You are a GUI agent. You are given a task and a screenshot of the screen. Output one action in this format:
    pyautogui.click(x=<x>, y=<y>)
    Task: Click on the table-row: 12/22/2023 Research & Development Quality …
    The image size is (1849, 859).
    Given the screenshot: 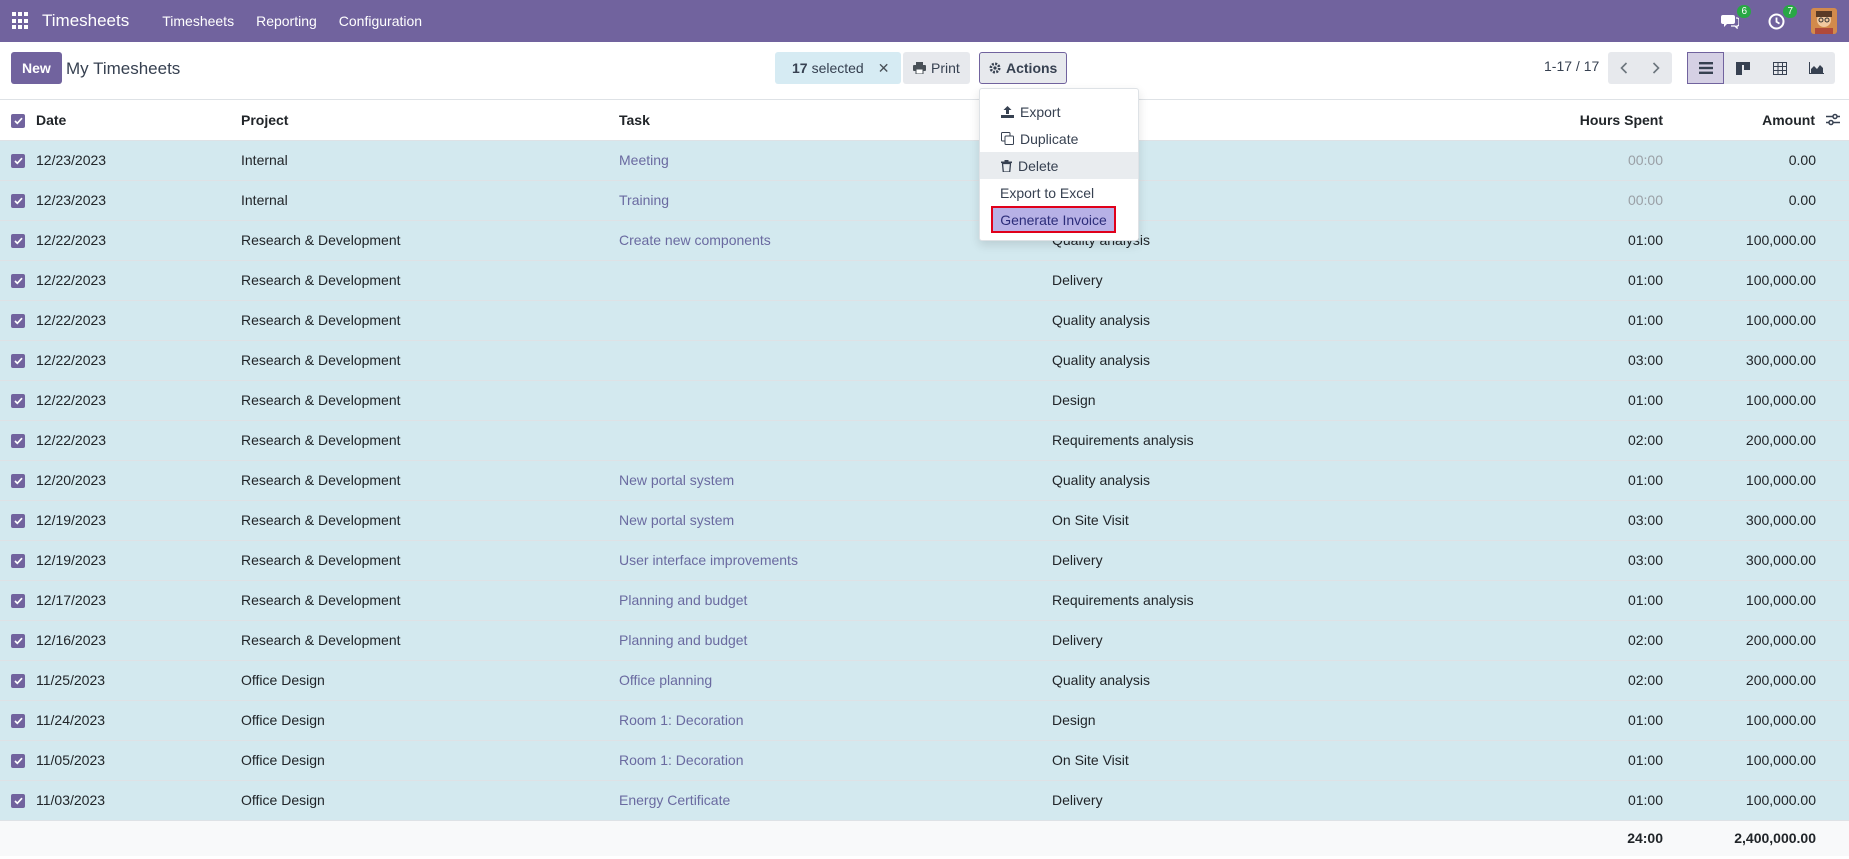 What is the action you would take?
    pyautogui.click(x=924, y=320)
    